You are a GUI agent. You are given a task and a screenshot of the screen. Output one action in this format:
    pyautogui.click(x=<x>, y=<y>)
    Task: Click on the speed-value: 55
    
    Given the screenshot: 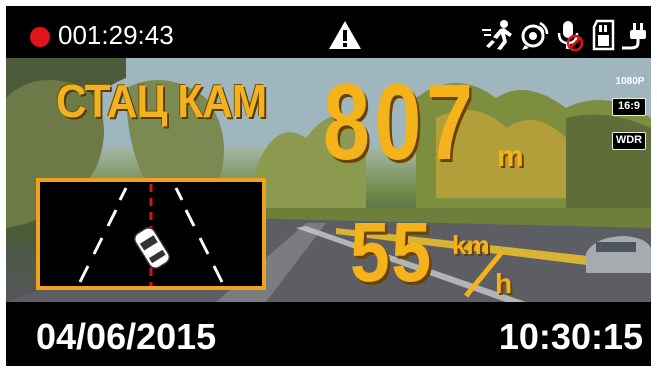 What is the action you would take?
    pyautogui.click(x=391, y=252)
    